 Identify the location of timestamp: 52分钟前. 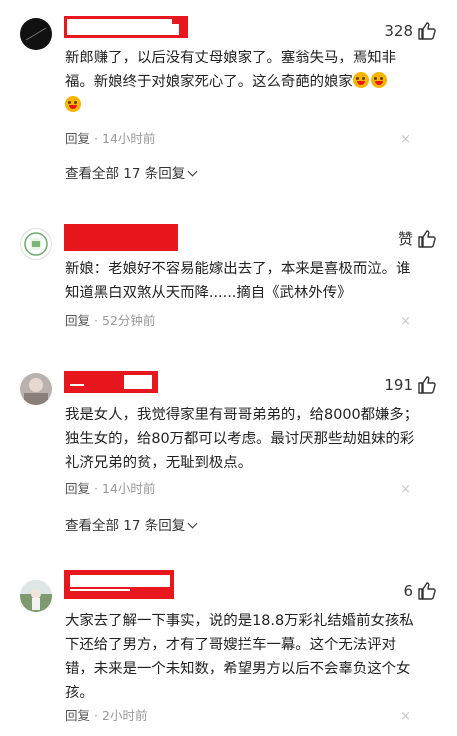
(129, 320).